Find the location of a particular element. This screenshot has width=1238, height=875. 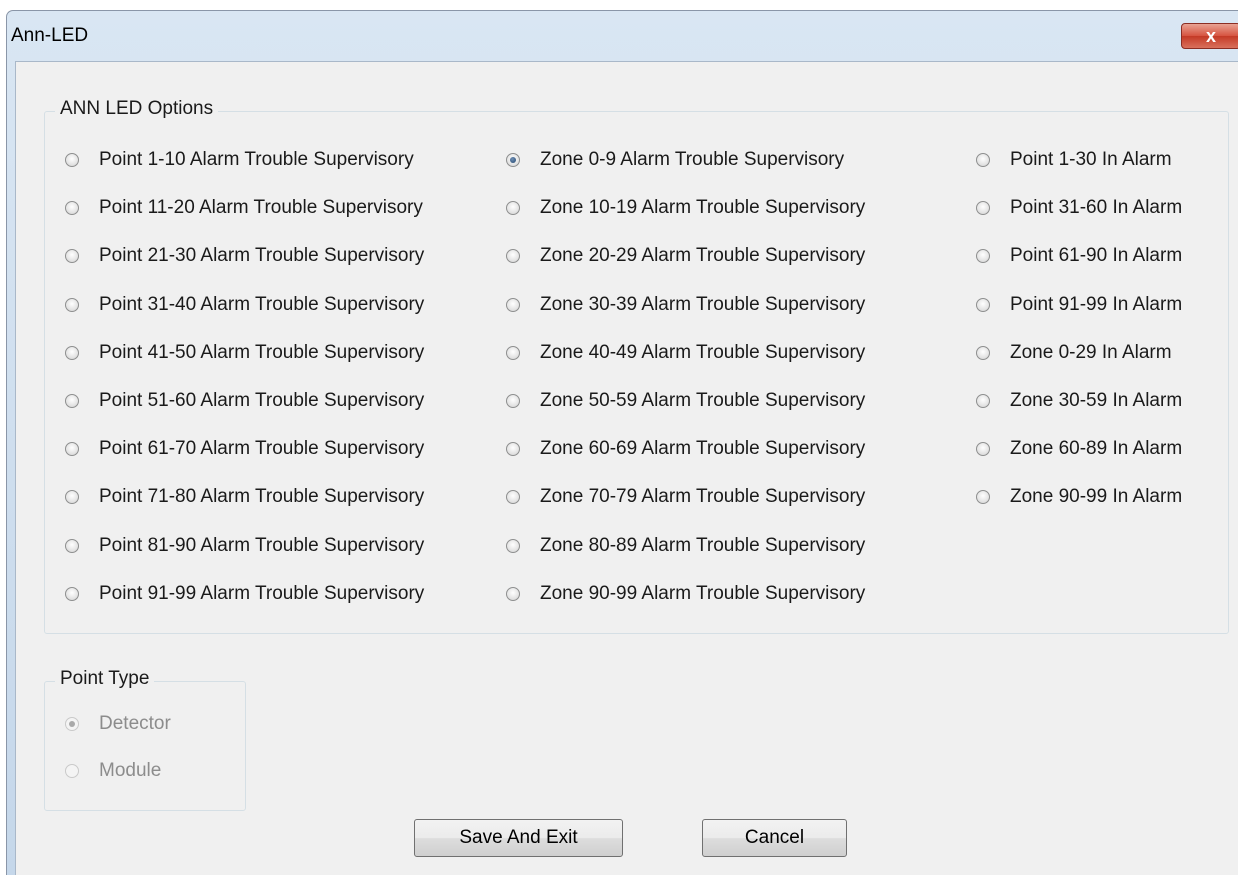

ann-led-options-legend: ANN LED Options is located at coordinates (137, 109).